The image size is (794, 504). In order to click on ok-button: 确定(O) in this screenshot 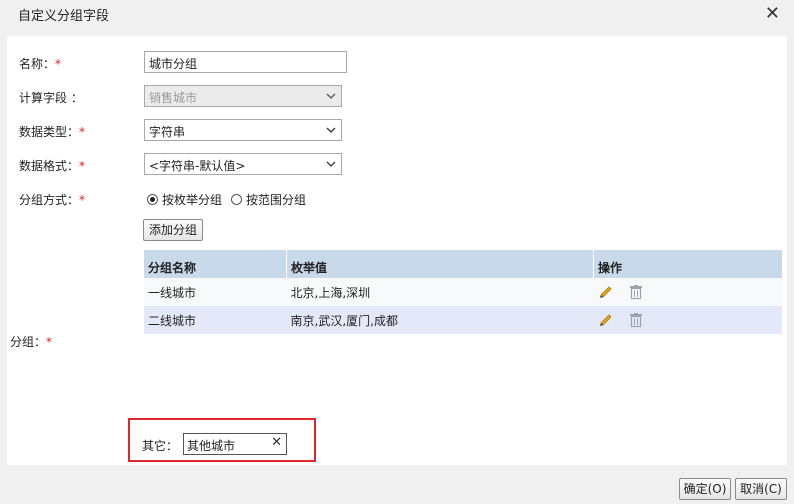, I will do `click(705, 489)`.